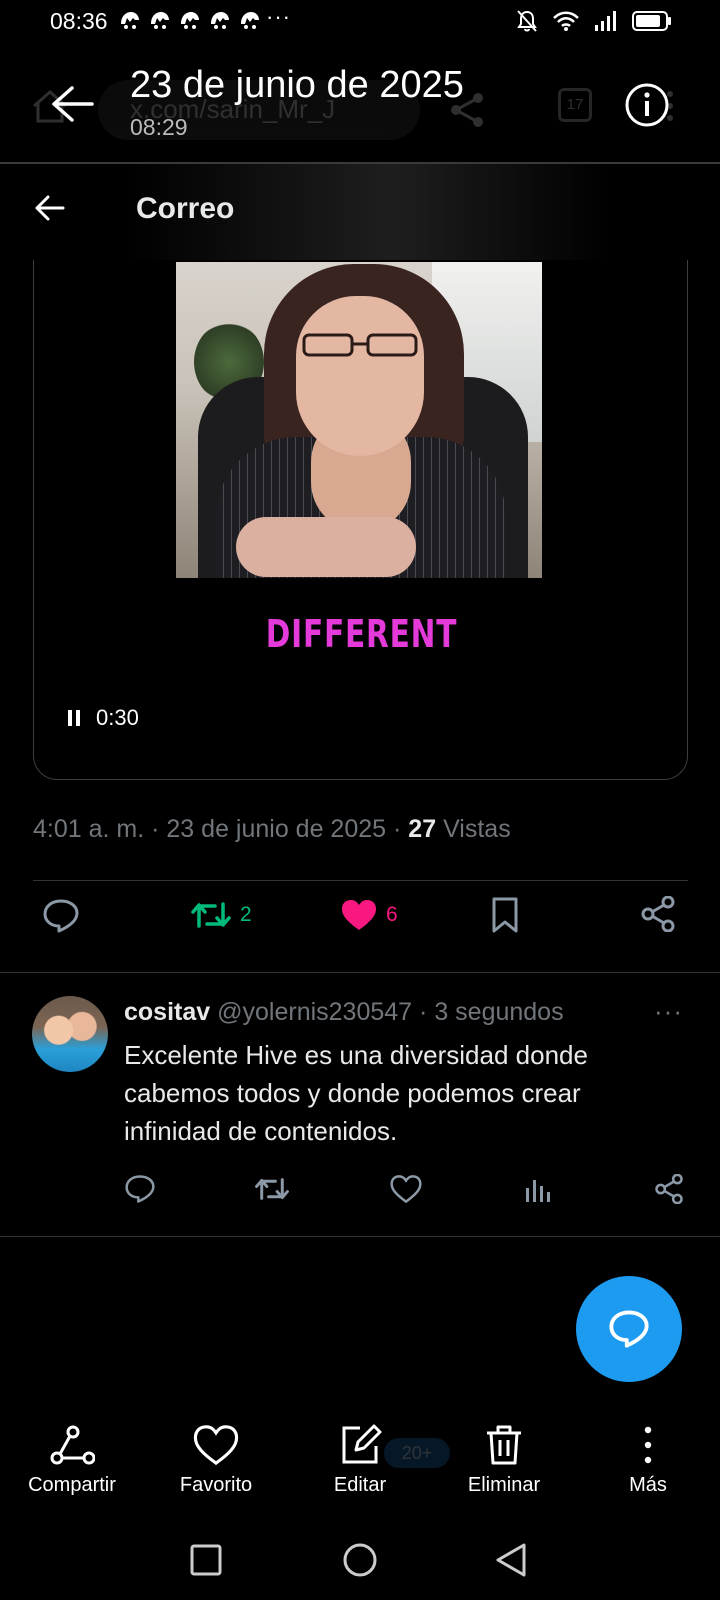 This screenshot has height=1600, width=720. I want to click on background-tabs-count: 17, so click(575, 105).